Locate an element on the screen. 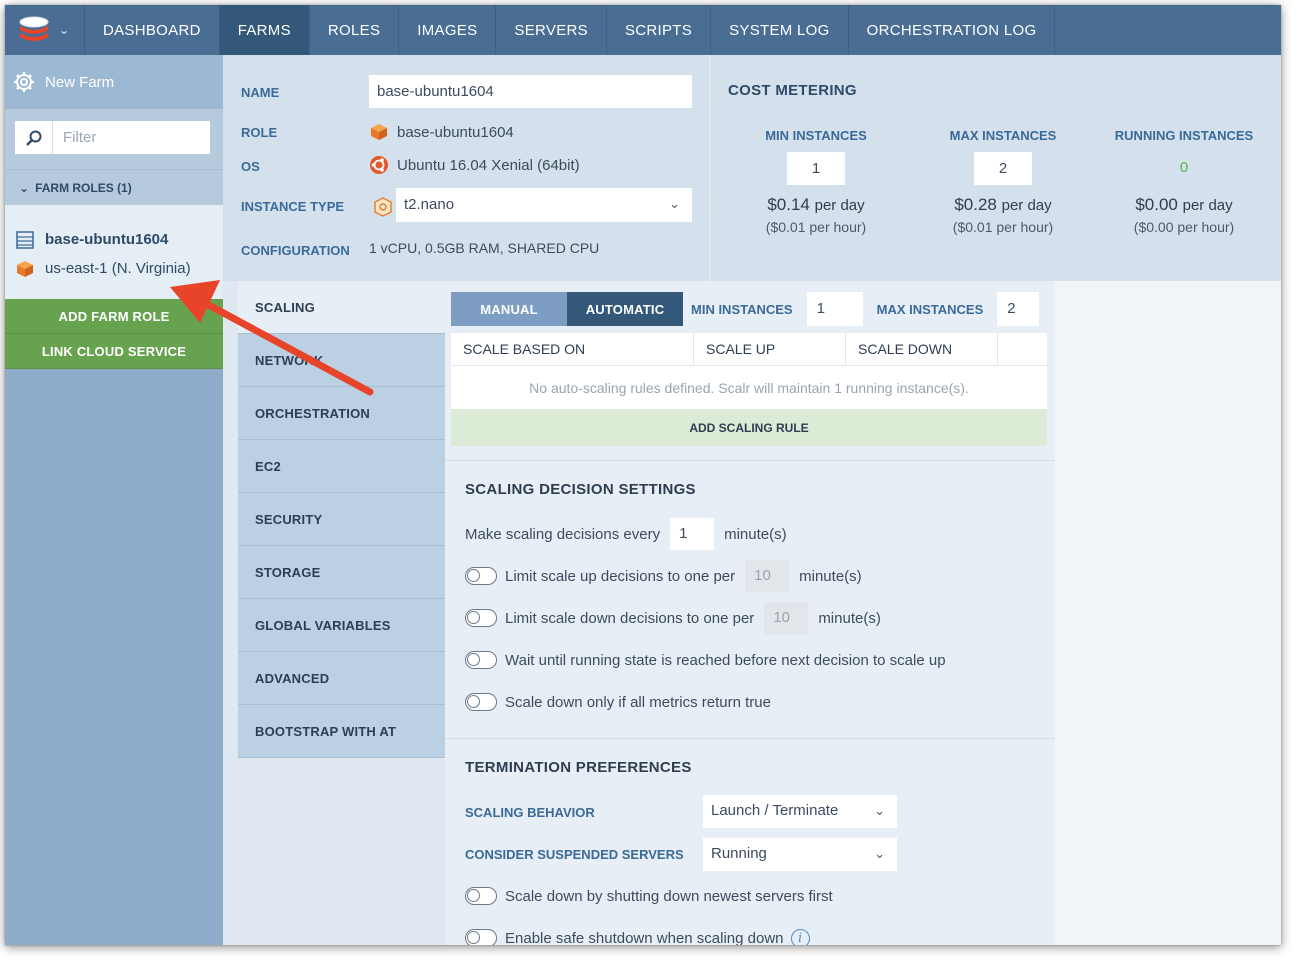  decision-every-row: Make scaling decisions every 1 minute(s) is located at coordinates (626, 534).